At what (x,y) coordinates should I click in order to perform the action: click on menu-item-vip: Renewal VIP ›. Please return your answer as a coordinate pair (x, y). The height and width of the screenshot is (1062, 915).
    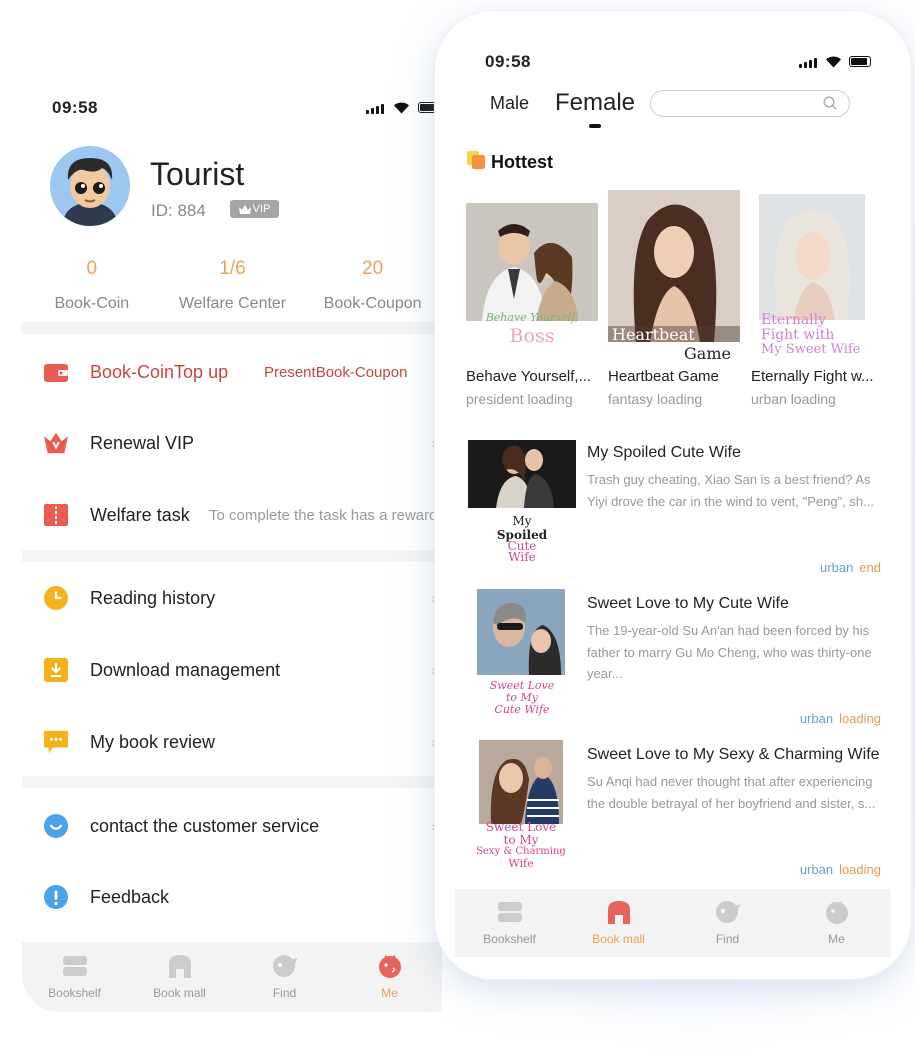
    Looking at the image, I should click on (232, 443).